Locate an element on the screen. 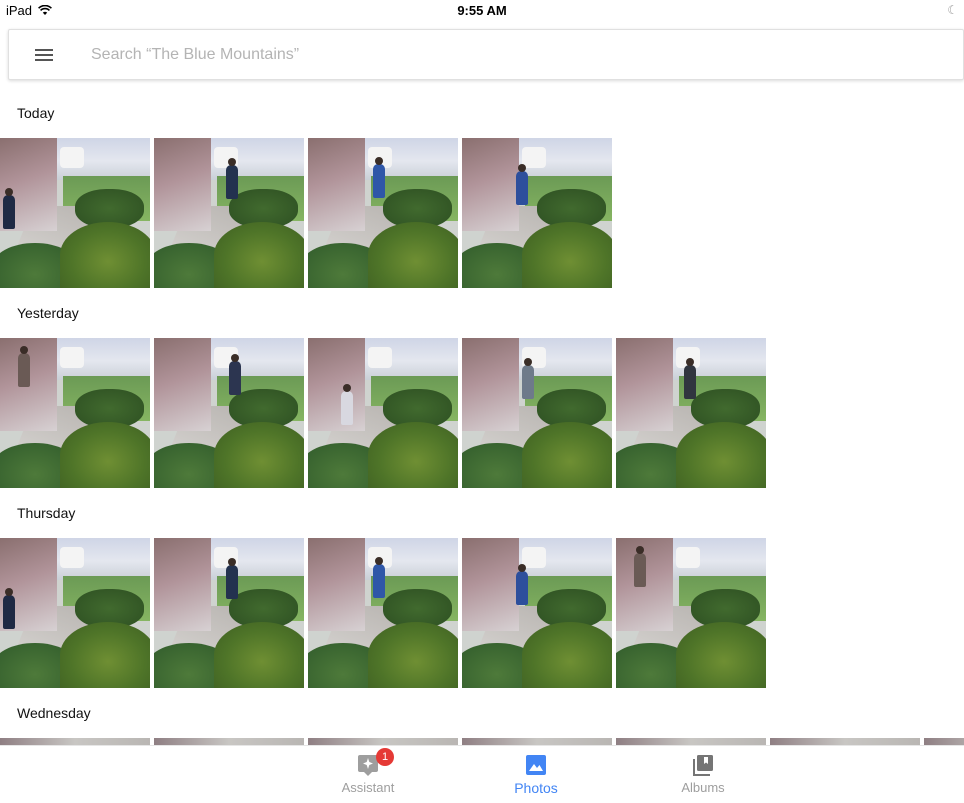 The width and height of the screenshot is (964, 803). photo-row-wednesday is located at coordinates (482, 741).